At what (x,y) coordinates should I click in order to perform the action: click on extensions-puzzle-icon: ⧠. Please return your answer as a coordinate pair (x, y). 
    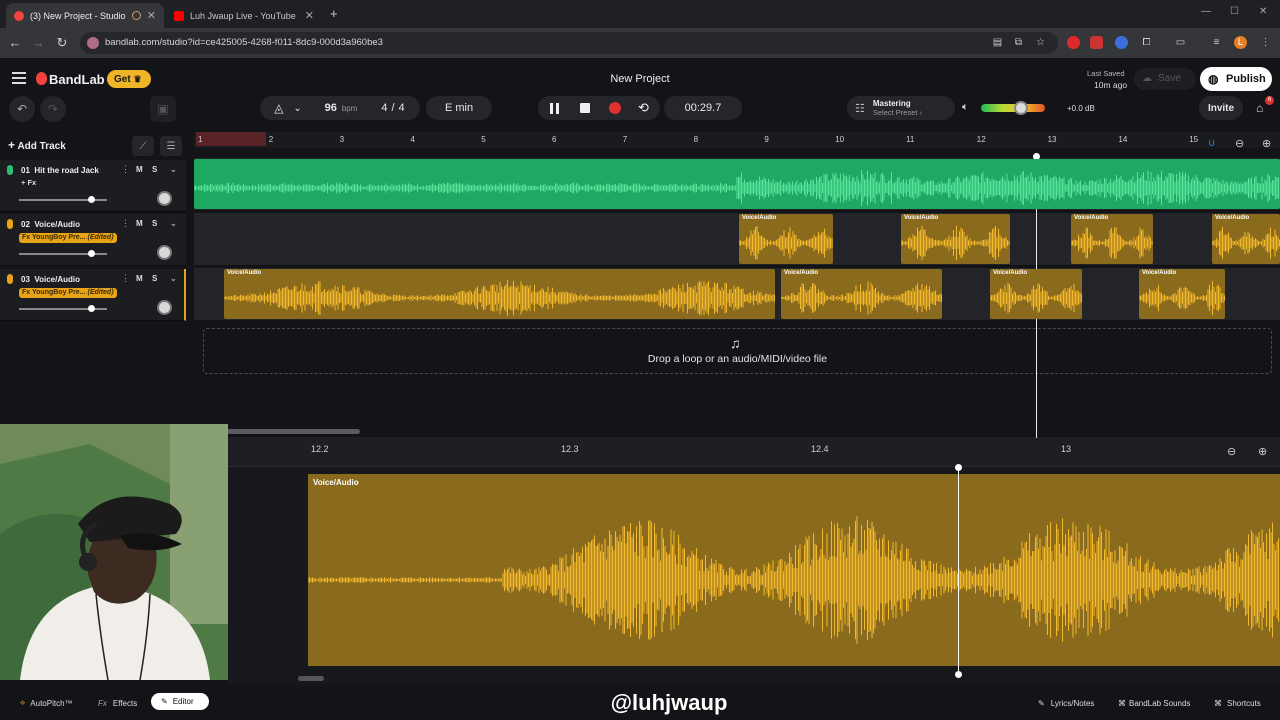
    Looking at the image, I should click on (1146, 42).